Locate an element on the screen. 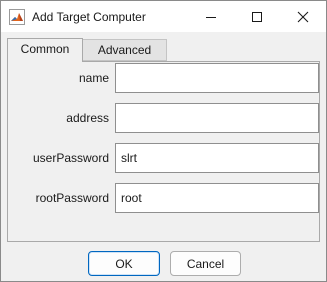  title-bar: Add Target Computer is located at coordinates (163, 16).